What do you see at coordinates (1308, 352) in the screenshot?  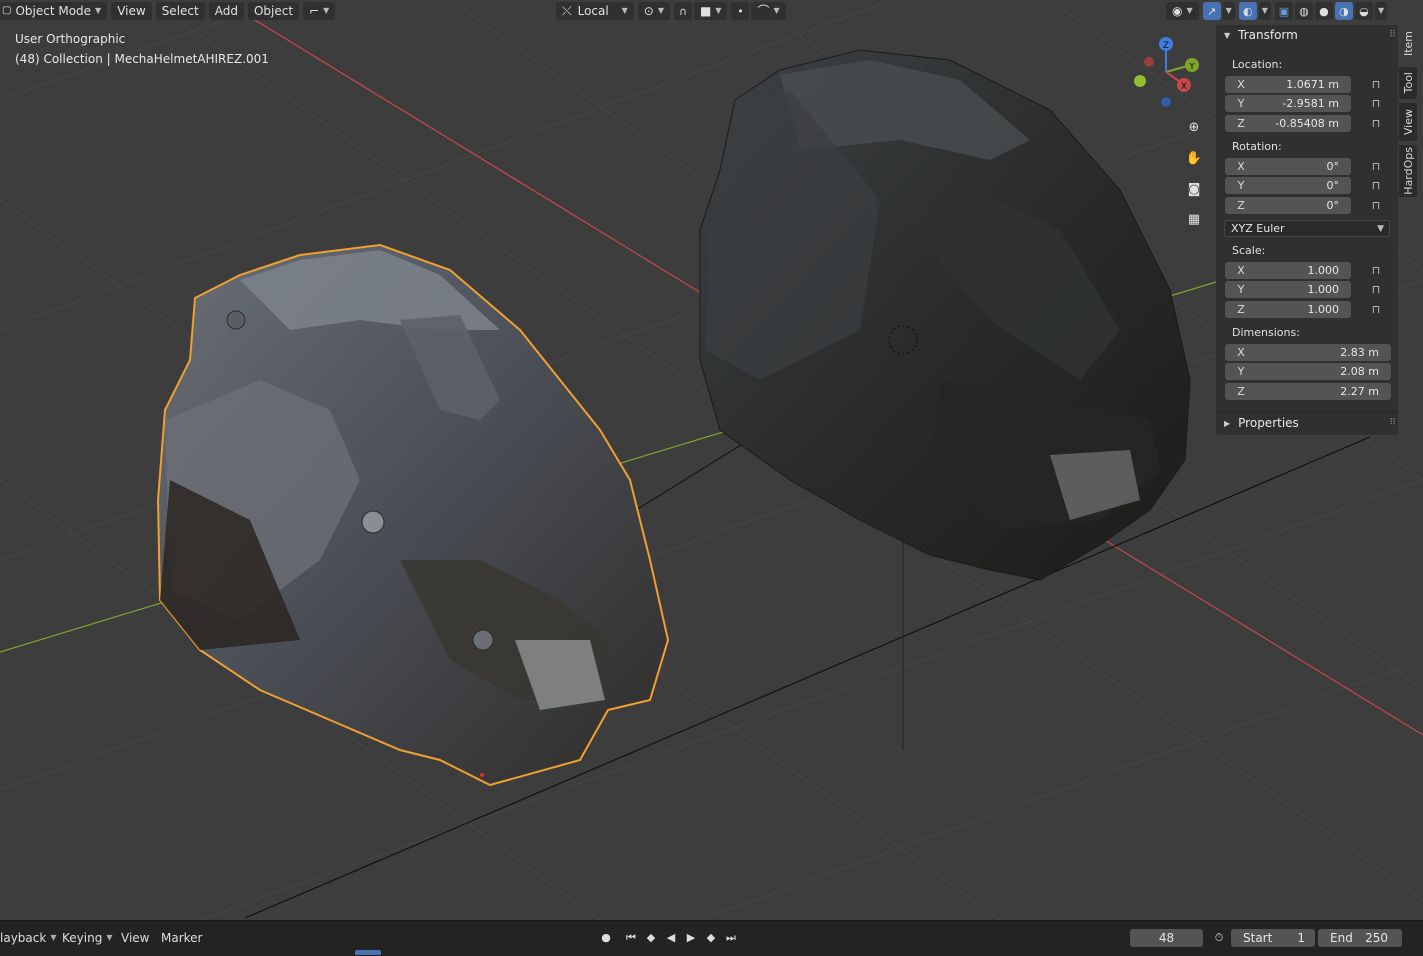 I see `dimensions-x-field: X 2.83 m` at bounding box center [1308, 352].